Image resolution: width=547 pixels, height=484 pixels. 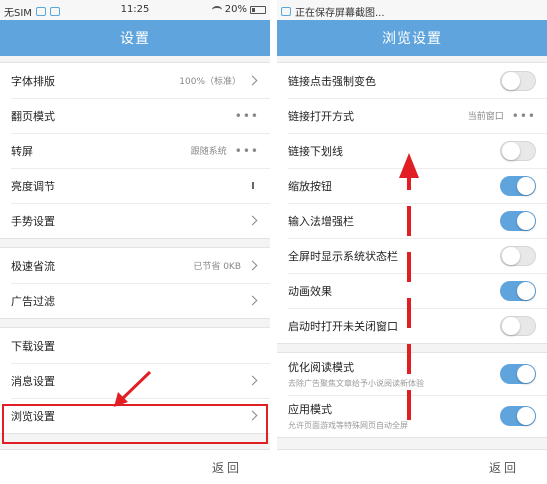 What do you see at coordinates (135, 220) in the screenshot?
I see `gesture-settings-row: 手势设置` at bounding box center [135, 220].